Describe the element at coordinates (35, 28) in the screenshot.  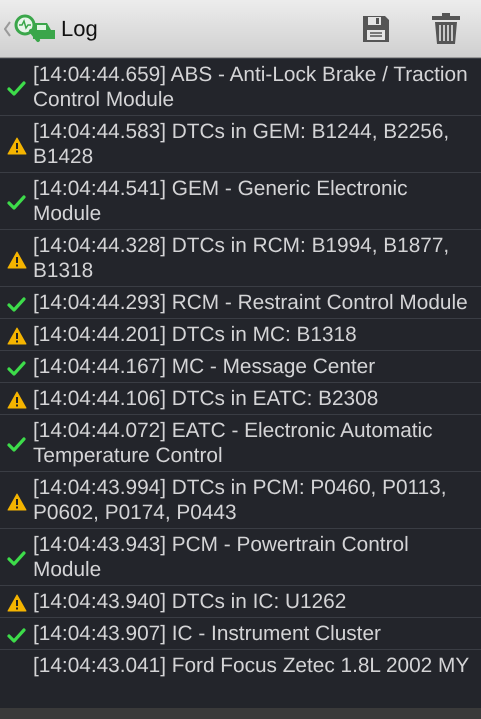
I see `app-logo-icon` at that location.